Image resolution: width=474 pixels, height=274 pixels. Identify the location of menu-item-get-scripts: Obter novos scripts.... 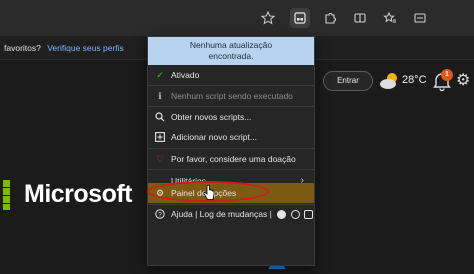
(231, 117).